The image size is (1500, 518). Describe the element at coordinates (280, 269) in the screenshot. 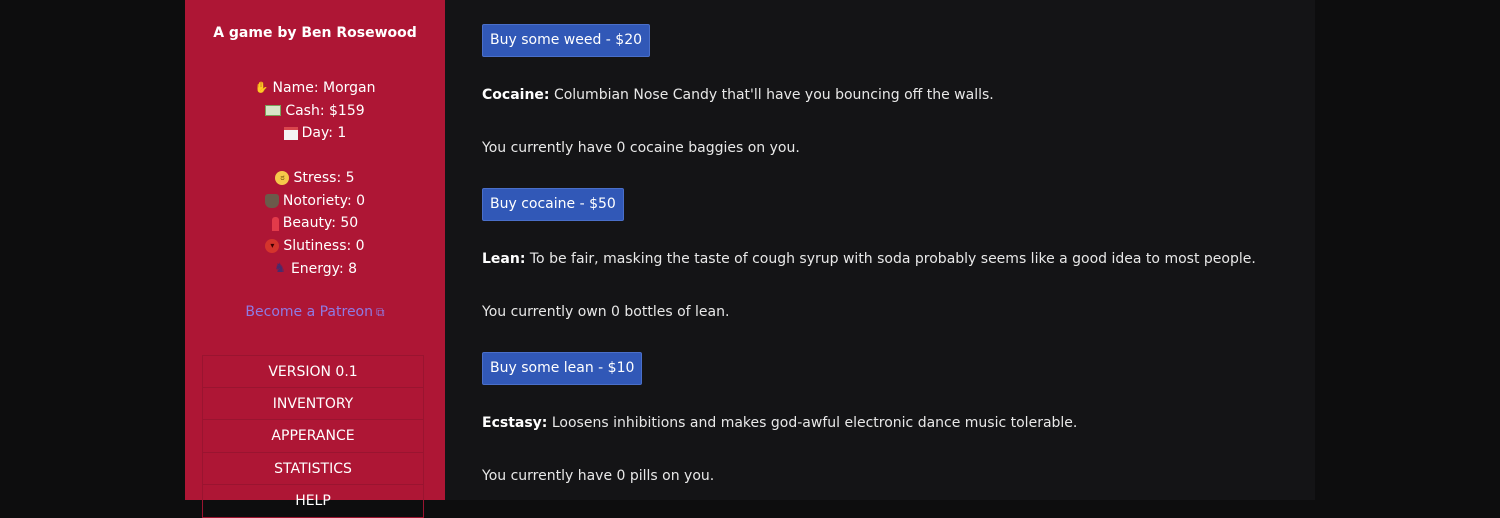

I see `runner-icon: ♞` at that location.